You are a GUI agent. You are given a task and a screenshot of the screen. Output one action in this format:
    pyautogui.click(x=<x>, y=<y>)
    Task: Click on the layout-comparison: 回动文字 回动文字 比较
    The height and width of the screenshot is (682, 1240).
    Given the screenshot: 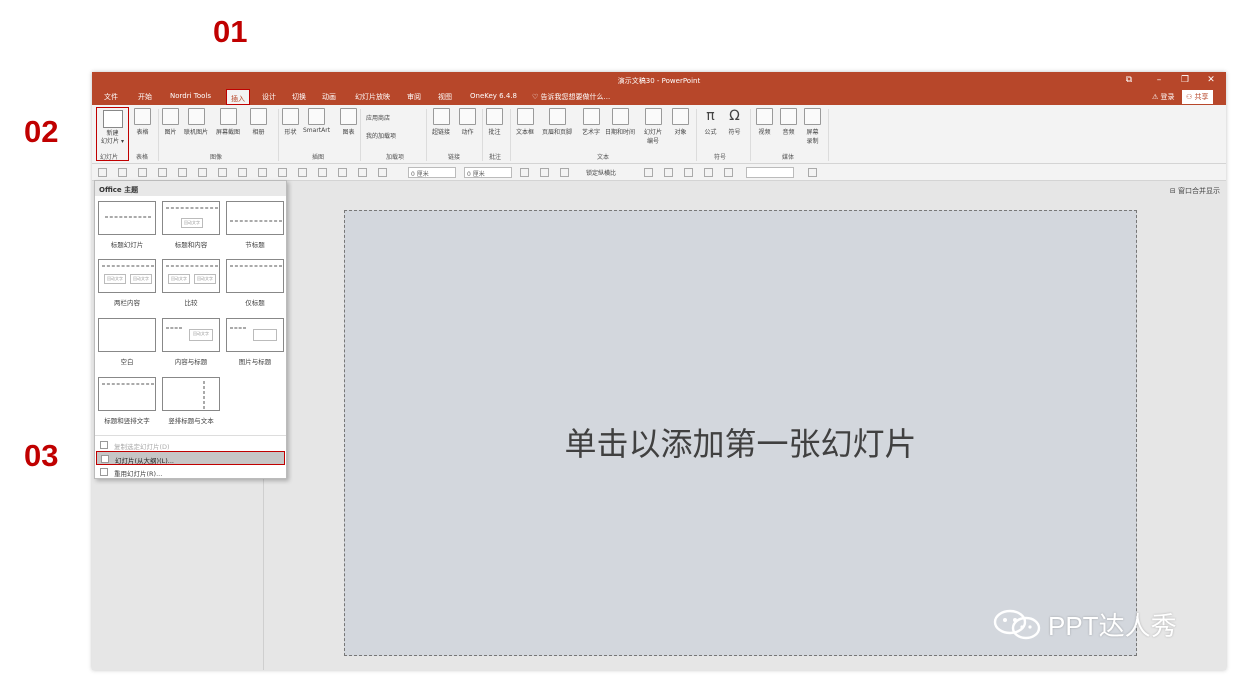 What is the action you would take?
    pyautogui.click(x=191, y=286)
    